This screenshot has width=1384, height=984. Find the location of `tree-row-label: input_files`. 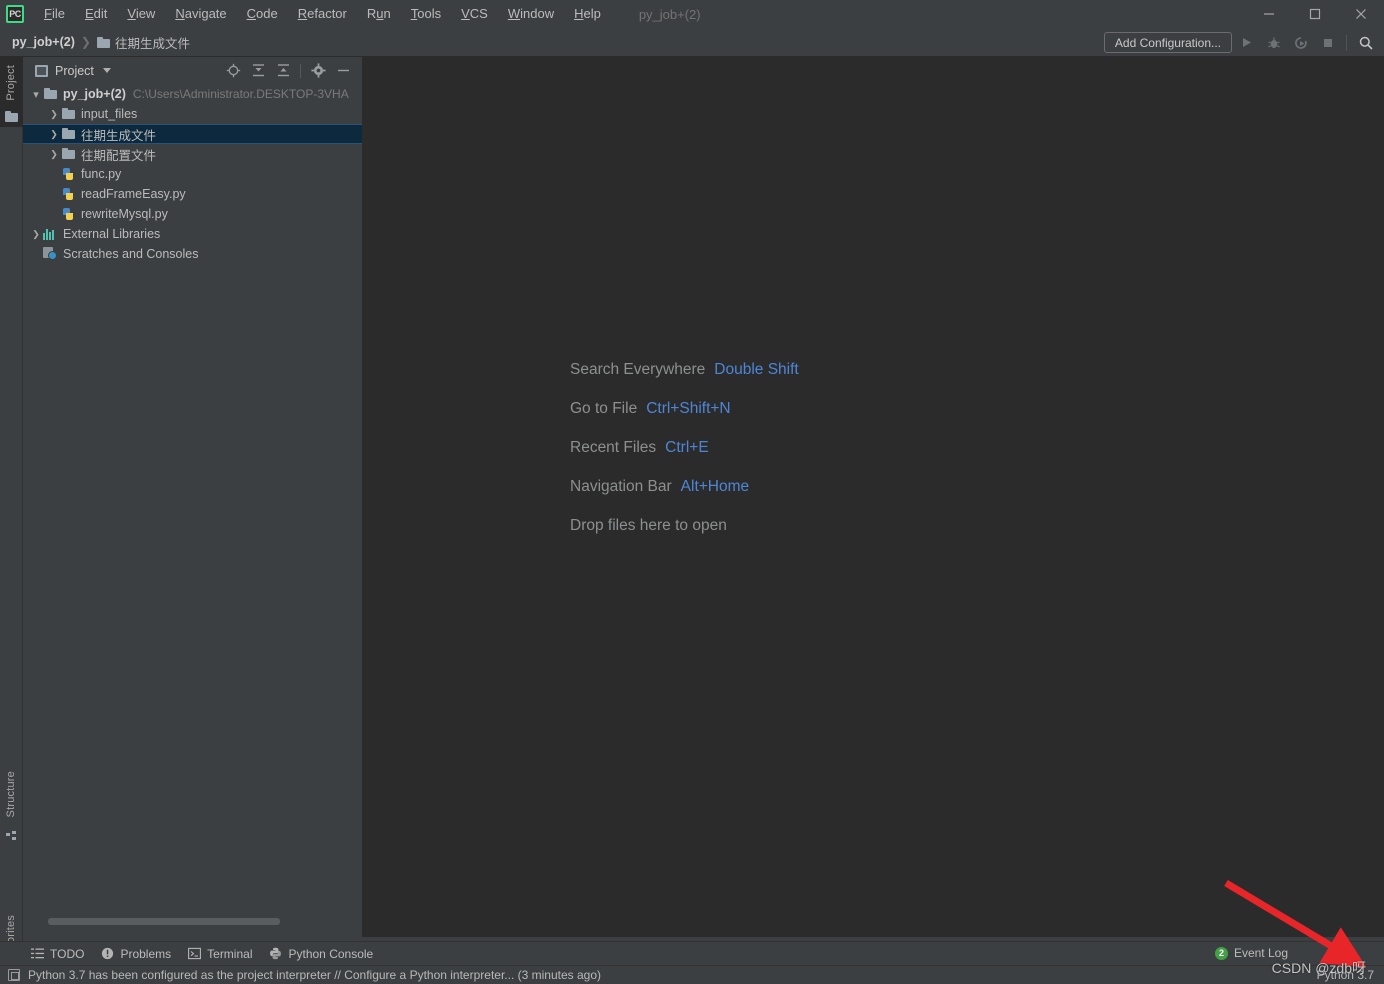

tree-row-label: input_files is located at coordinates (109, 114).